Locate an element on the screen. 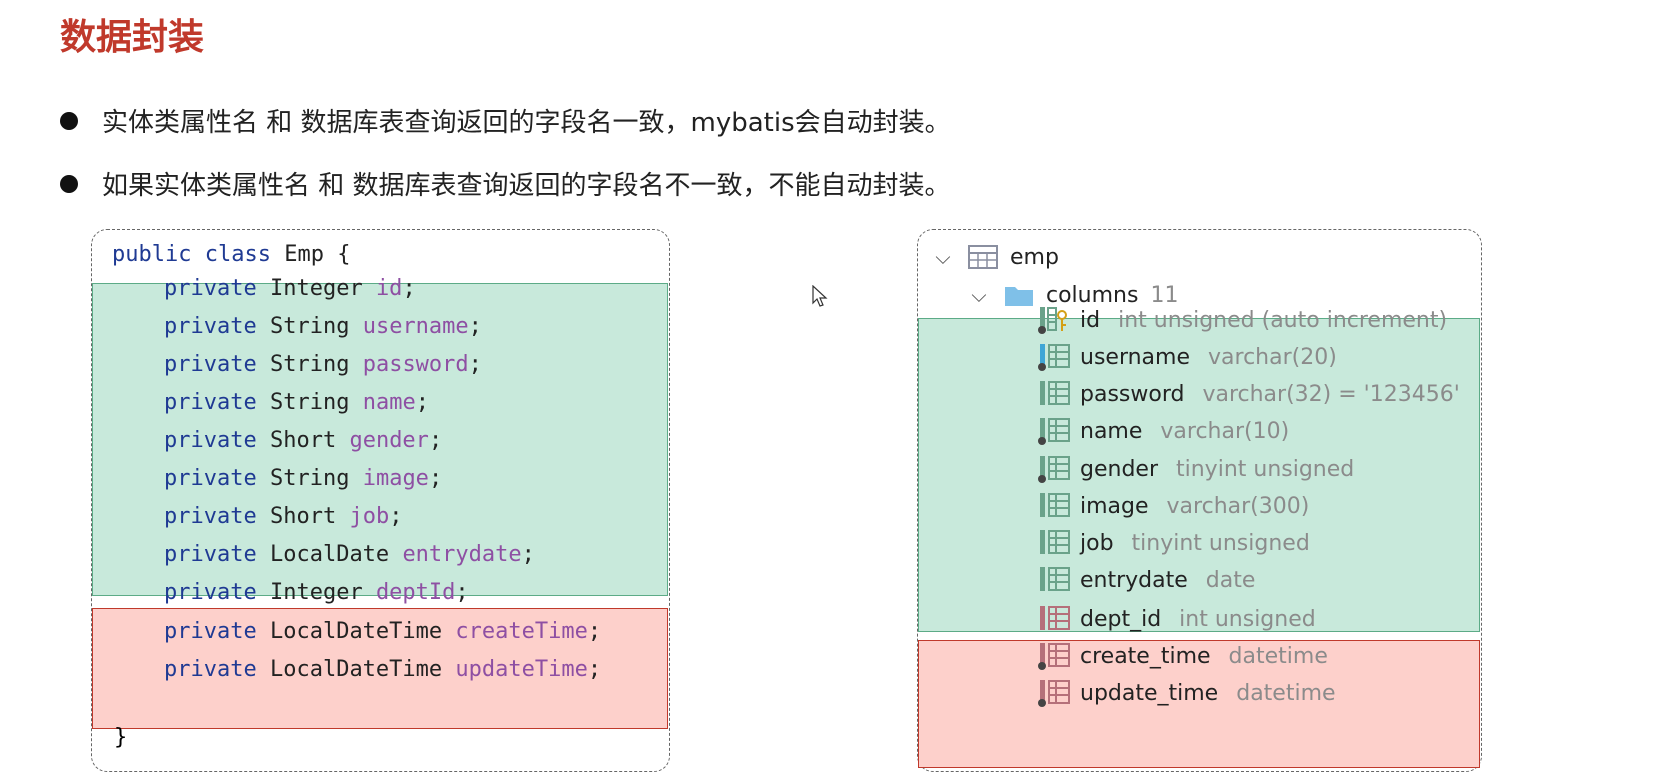 This screenshot has height=777, width=1678. tree-node-table: ⌵ emp is located at coordinates (1004, 257).